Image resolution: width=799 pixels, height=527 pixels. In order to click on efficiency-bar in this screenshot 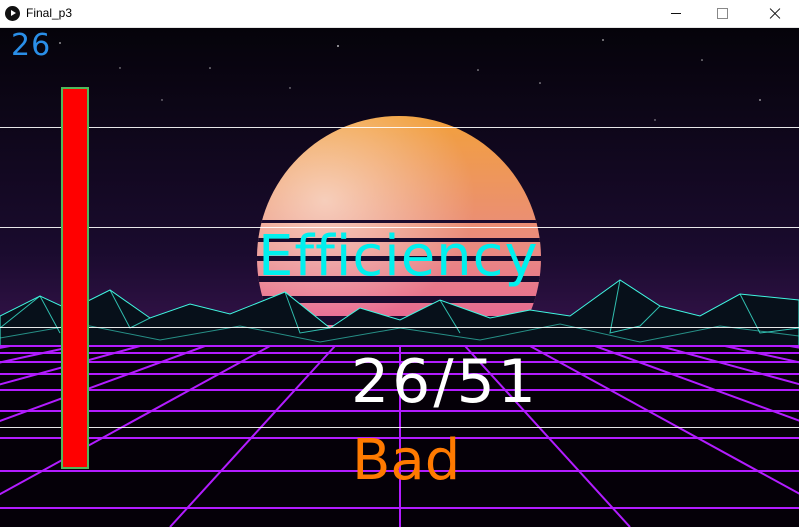, I will do `click(75, 278)`.